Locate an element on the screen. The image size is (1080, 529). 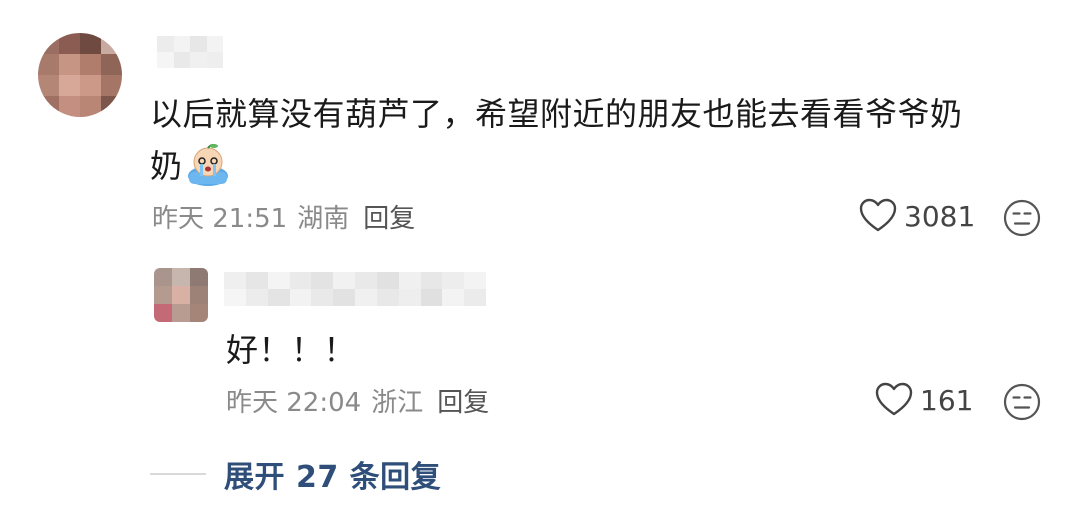
reply-meta: 昨天 22:04 浙江 回复 is located at coordinates (357, 400).